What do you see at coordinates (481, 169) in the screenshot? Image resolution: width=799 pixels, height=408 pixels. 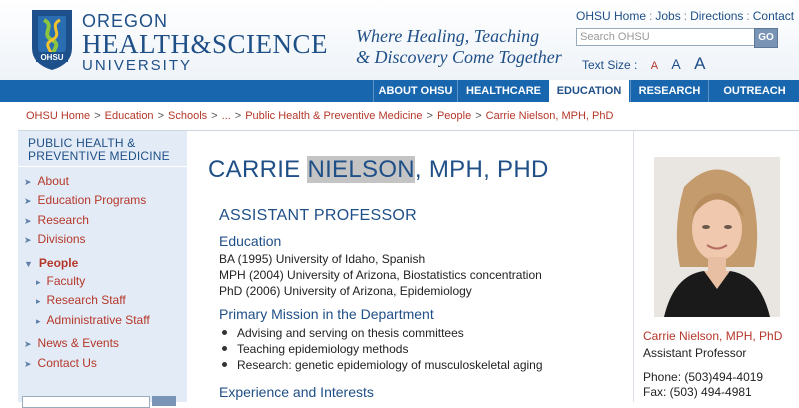 I see `profile-name-suffix: , MPH, PHD` at bounding box center [481, 169].